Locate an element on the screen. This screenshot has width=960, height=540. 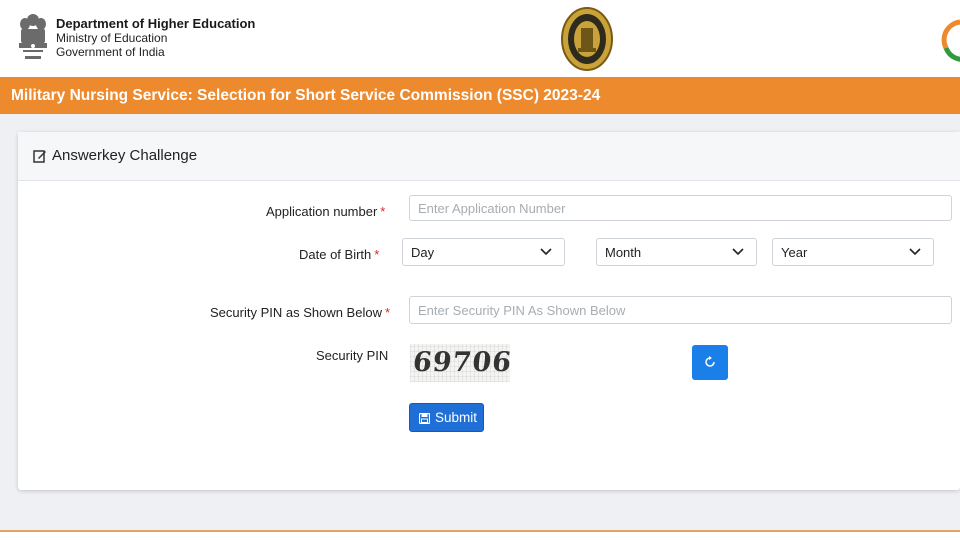
date-of-birth-label-text: Date of Birth is located at coordinates (335, 254).